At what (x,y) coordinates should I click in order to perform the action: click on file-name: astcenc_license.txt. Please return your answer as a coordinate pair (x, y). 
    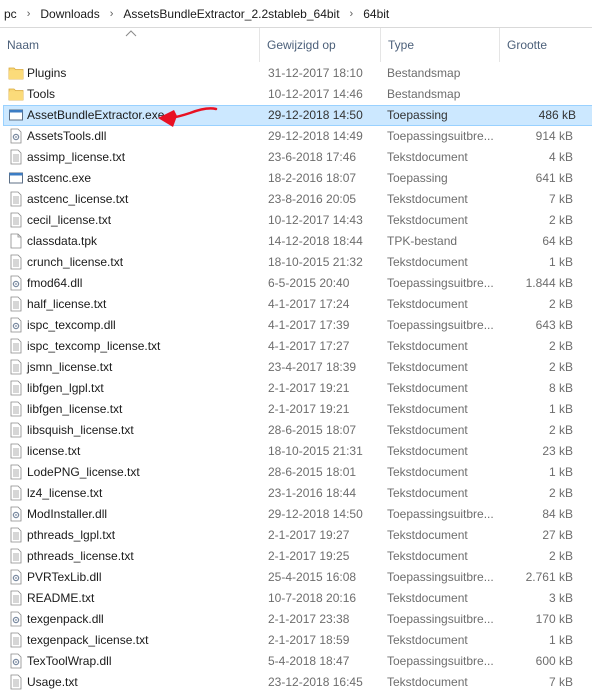
    Looking at the image, I should click on (77, 199).